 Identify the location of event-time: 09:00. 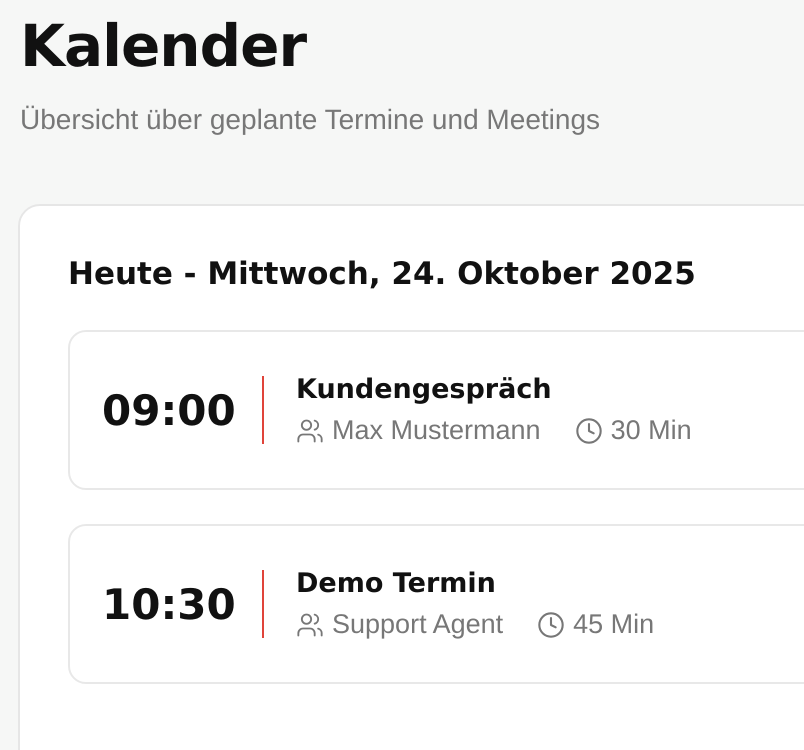
(169, 410).